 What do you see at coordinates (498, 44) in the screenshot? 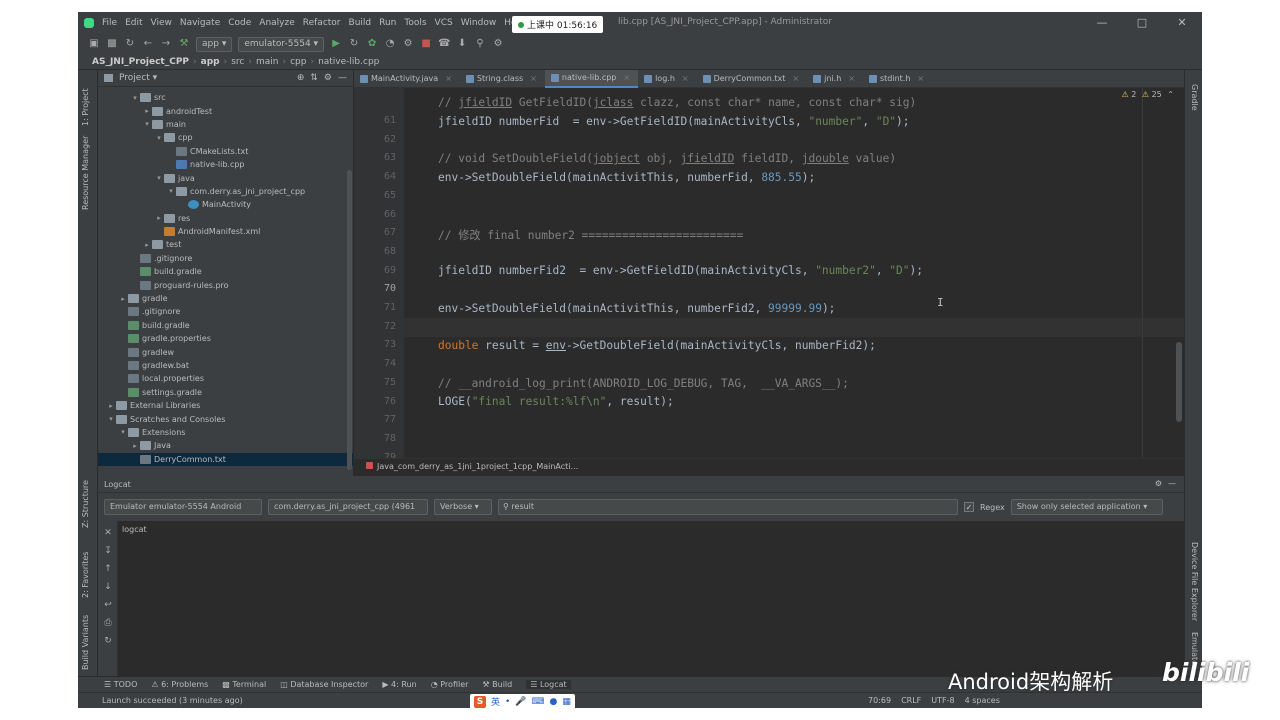
I see `vcs-icon: ⚙` at bounding box center [498, 44].